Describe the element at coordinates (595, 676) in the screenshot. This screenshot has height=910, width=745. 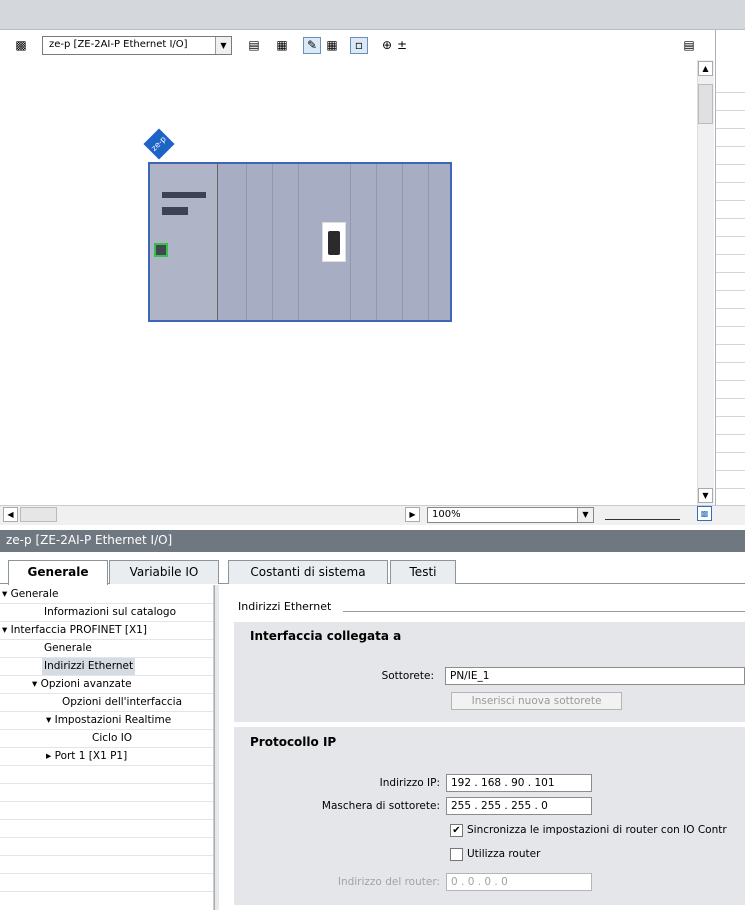
I see `subnet-field: PN/IE_1` at that location.